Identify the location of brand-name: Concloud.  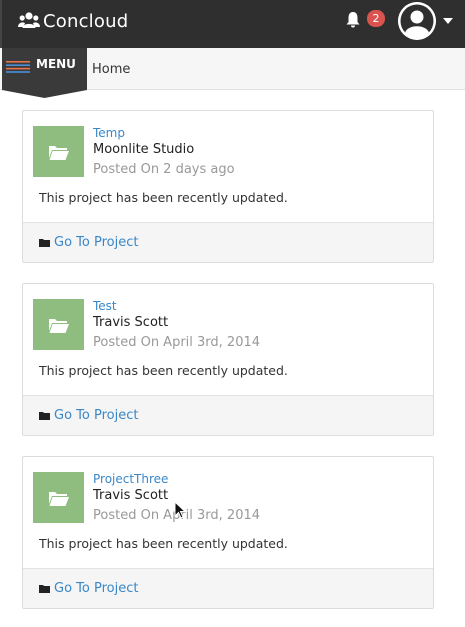
(86, 21).